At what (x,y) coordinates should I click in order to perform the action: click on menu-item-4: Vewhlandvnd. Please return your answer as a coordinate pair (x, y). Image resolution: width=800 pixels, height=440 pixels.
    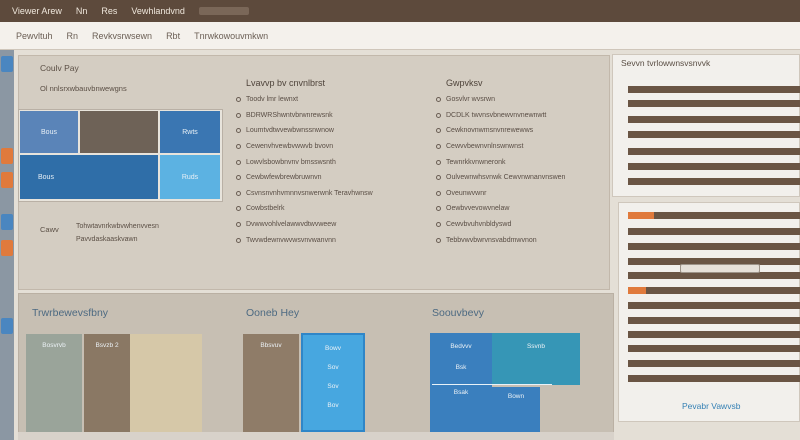
    Looking at the image, I should click on (158, 11).